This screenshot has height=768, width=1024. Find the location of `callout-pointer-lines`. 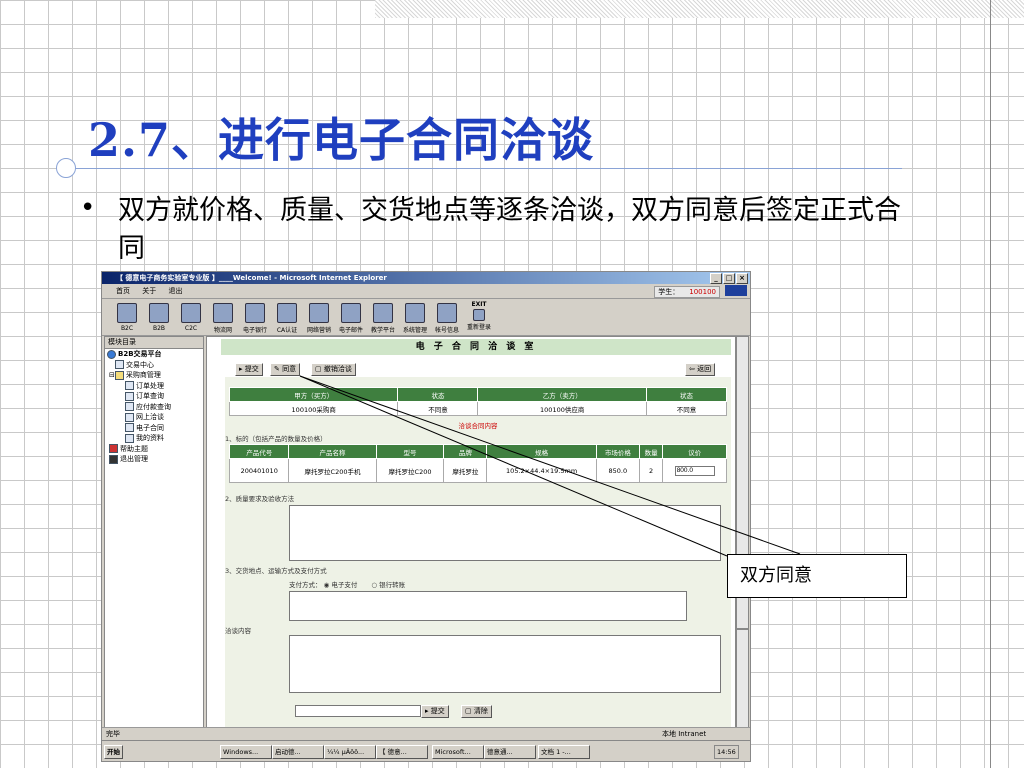

callout-pointer-lines is located at coordinates (550, 466).